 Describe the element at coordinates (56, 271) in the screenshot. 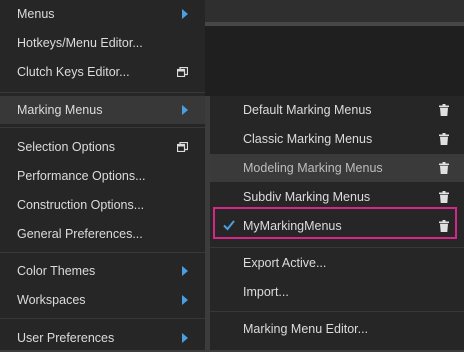

I see `menu-item-label: Color Themes` at that location.